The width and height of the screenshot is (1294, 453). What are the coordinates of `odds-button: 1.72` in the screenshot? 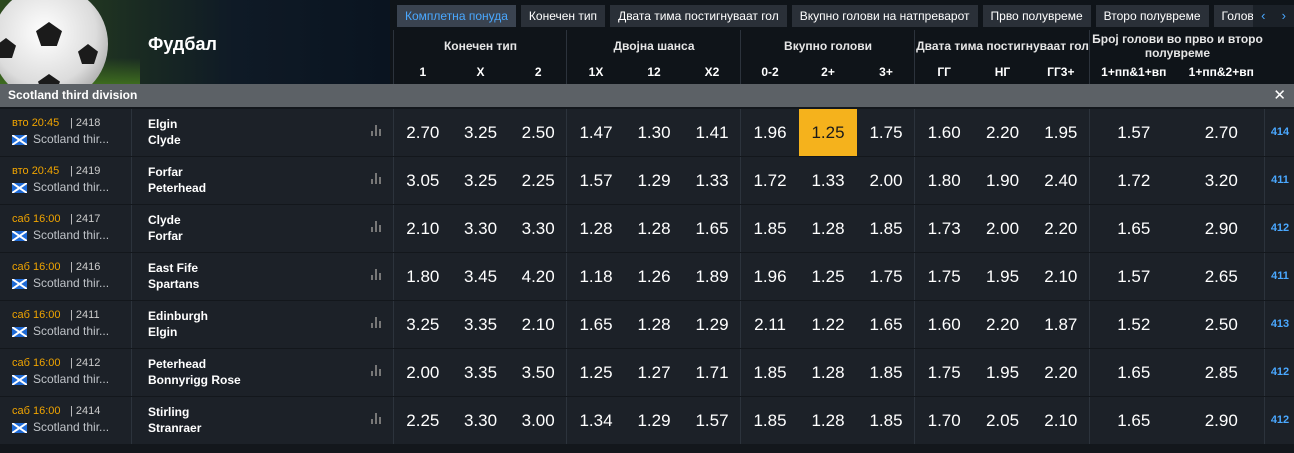 It's located at (1134, 180).